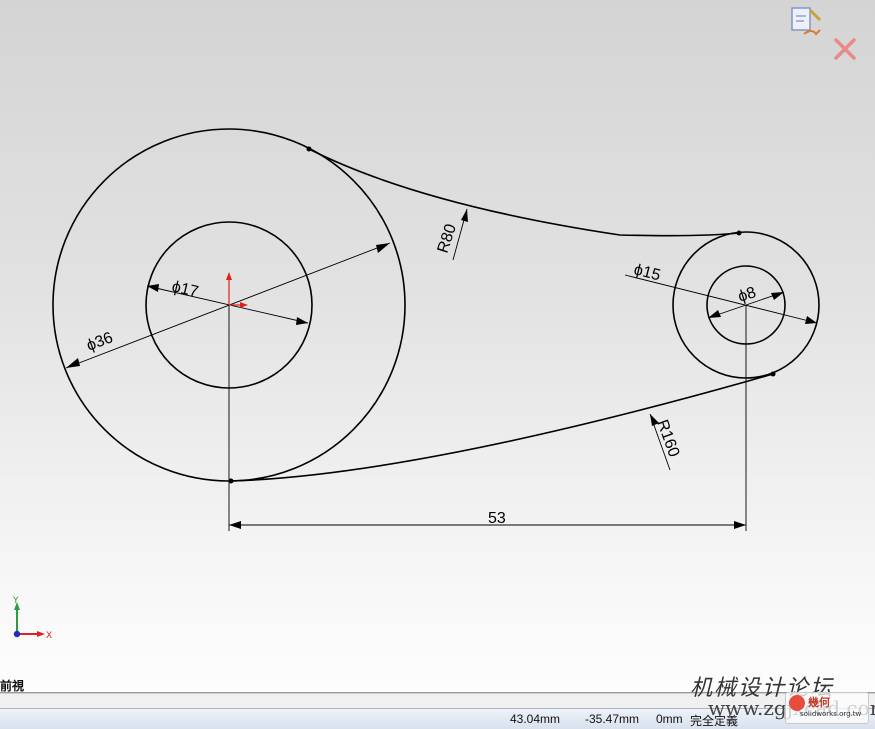  What do you see at coordinates (819, 702) in the screenshot?
I see `watermark-badge-name: 幾何` at bounding box center [819, 702].